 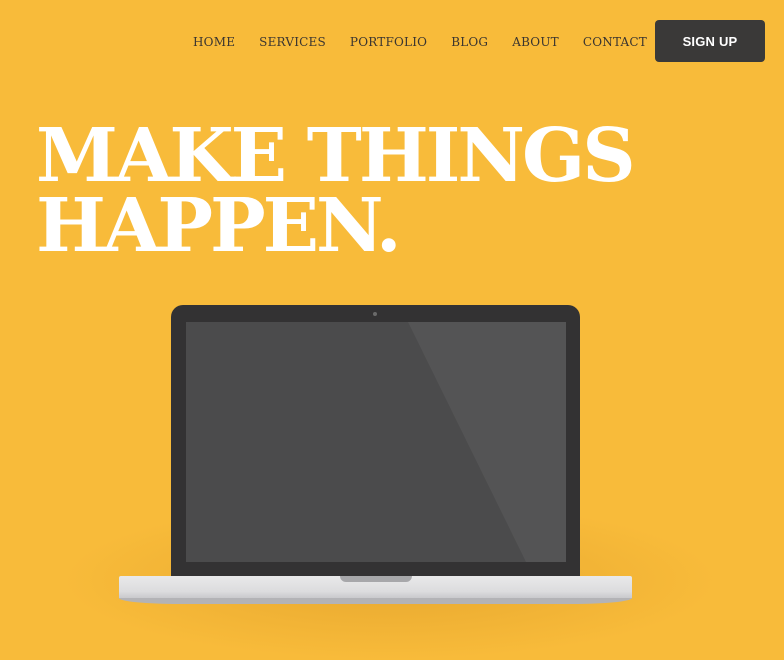 What do you see at coordinates (375, 587) in the screenshot?
I see `laptop-base` at bounding box center [375, 587].